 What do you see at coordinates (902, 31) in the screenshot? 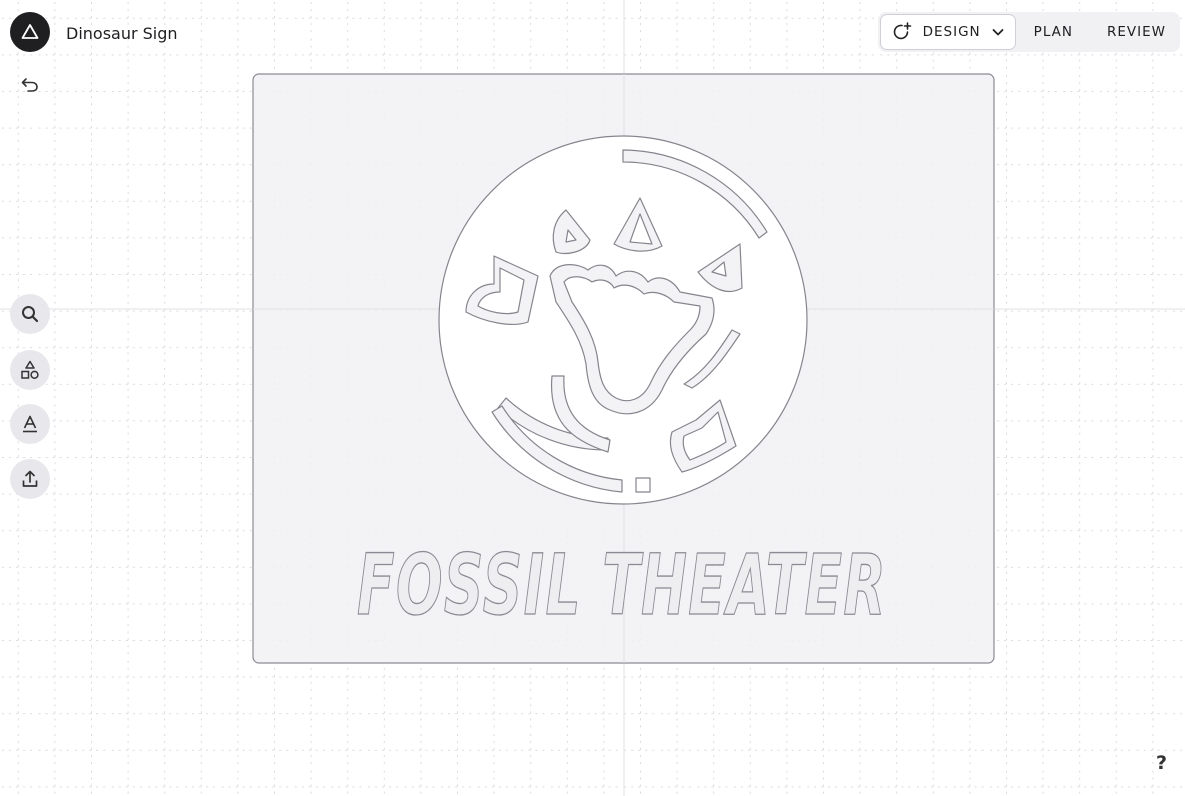
I see `refresh-plus-icon` at bounding box center [902, 31].